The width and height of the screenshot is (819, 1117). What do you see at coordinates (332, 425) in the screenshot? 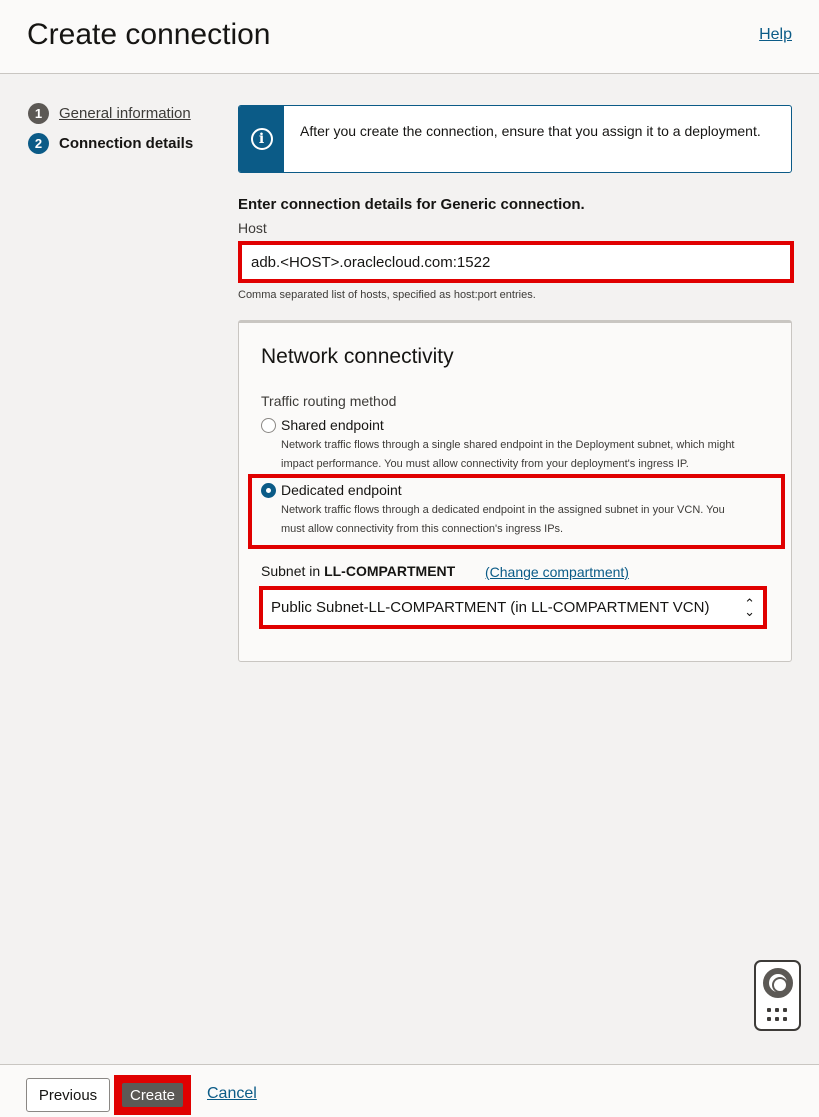
I see `radio-label: Shared endpoint` at bounding box center [332, 425].